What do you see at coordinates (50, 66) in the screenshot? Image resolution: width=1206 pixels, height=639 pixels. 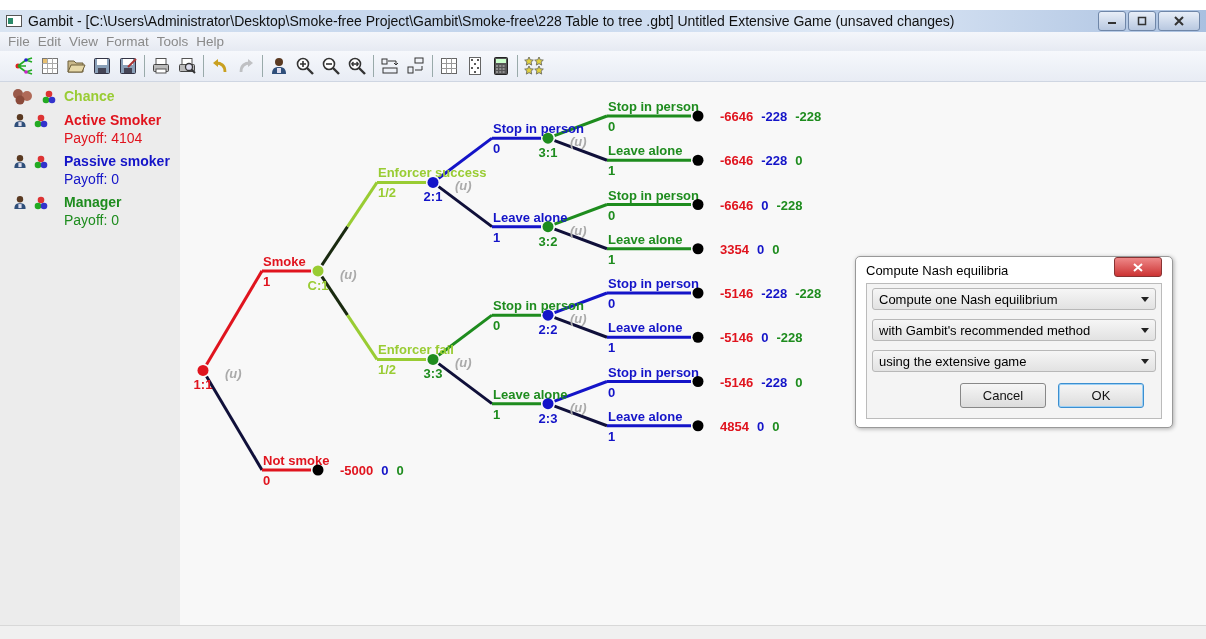 I see `table-icon` at bounding box center [50, 66].